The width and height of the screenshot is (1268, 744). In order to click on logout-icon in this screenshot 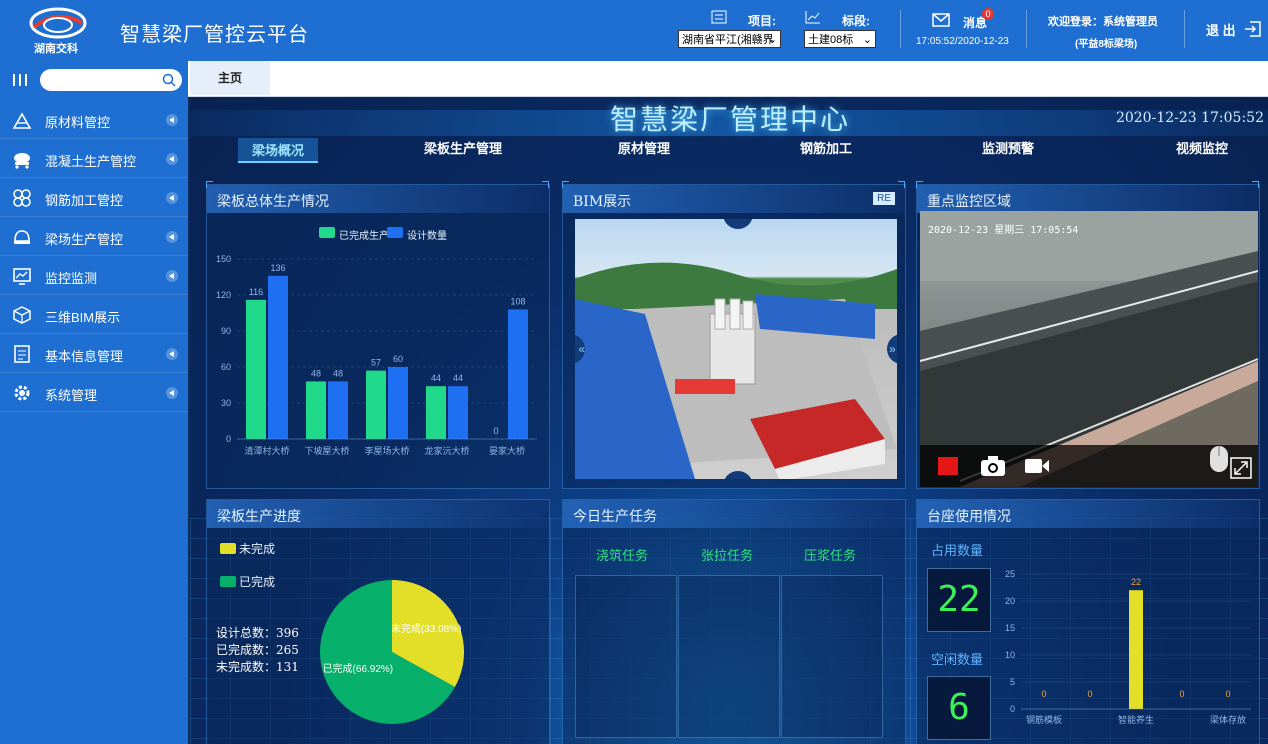, I will do `click(1253, 29)`.